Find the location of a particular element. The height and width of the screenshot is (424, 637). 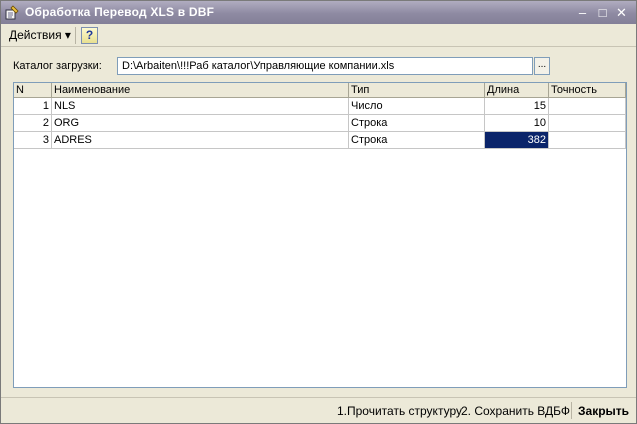

window-title: Обработка Перевод XLS в DBF is located at coordinates (120, 12).